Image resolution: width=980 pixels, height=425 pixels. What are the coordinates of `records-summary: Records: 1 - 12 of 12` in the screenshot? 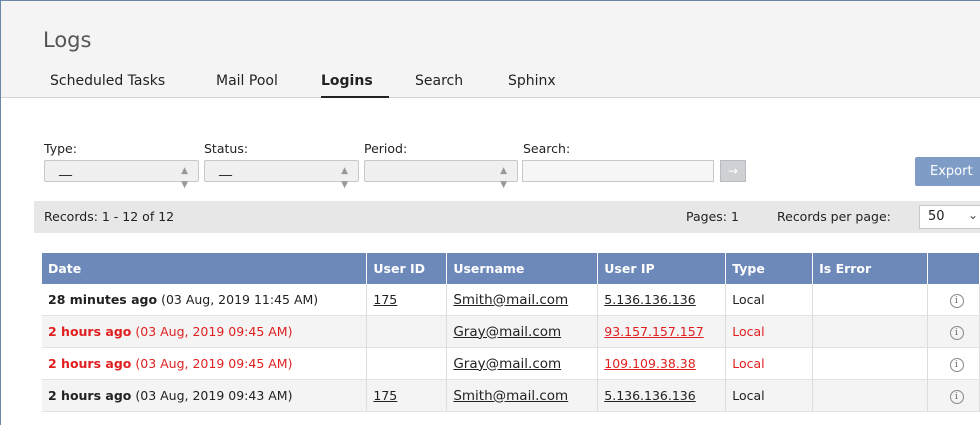 It's located at (109, 216).